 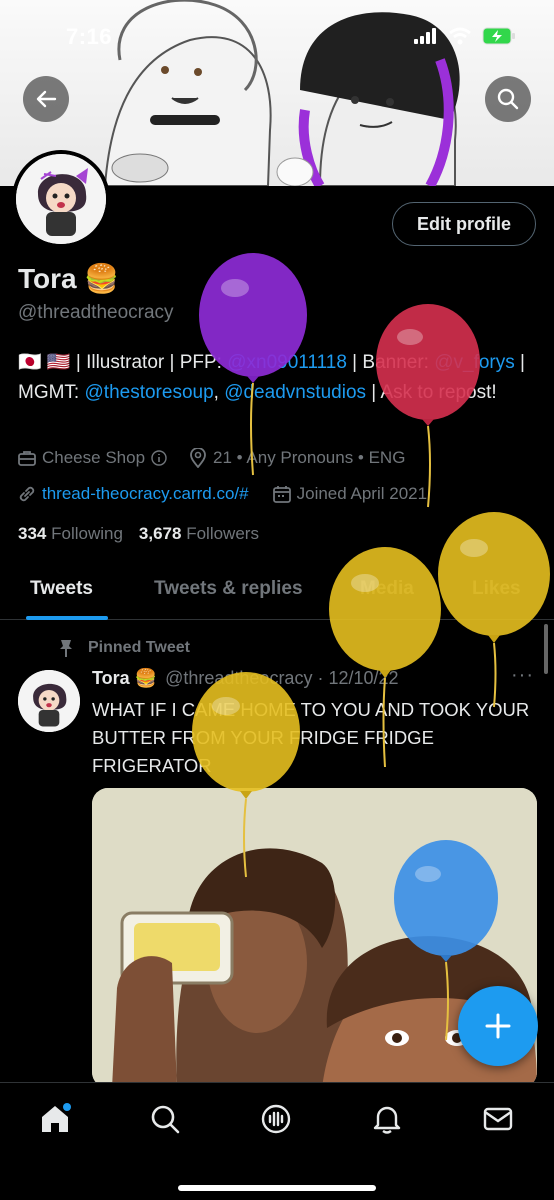 What do you see at coordinates (281, 494) in the screenshot?
I see `calendar-icon` at bounding box center [281, 494].